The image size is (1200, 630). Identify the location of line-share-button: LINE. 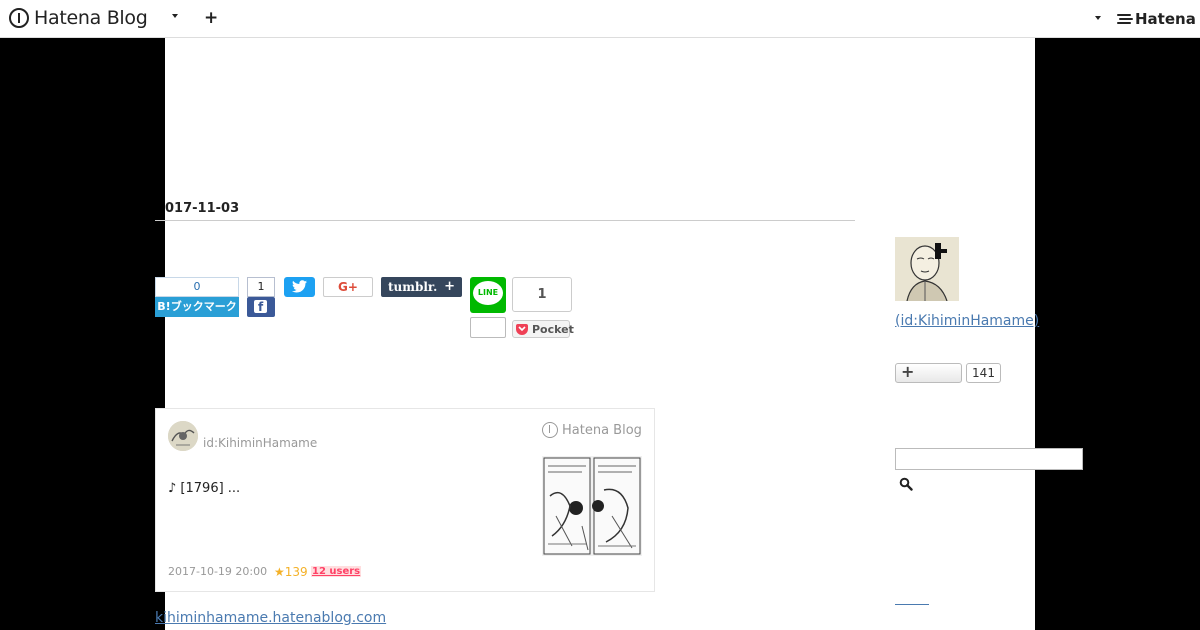
(488, 295).